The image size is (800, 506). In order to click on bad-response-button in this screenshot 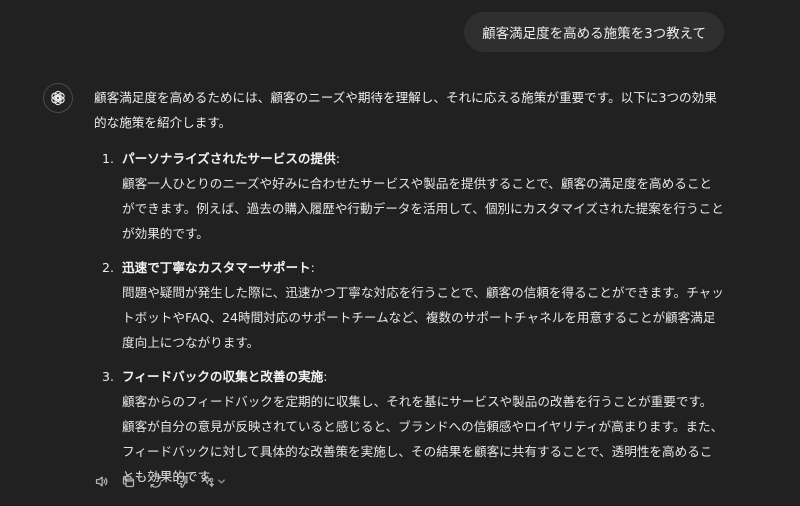, I will do `click(182, 481)`.